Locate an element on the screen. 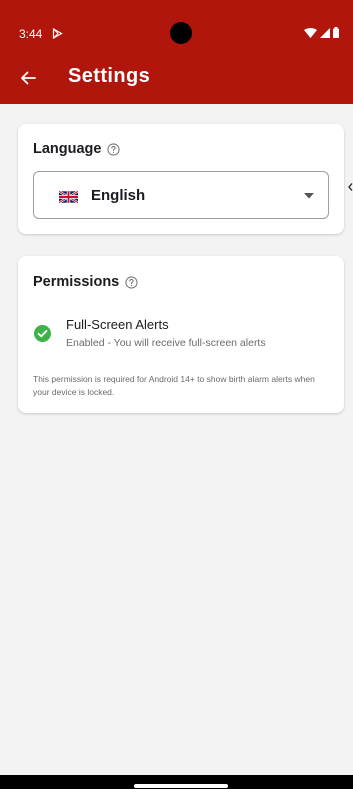  status-bar: 3:44 is located at coordinates (176, 25).